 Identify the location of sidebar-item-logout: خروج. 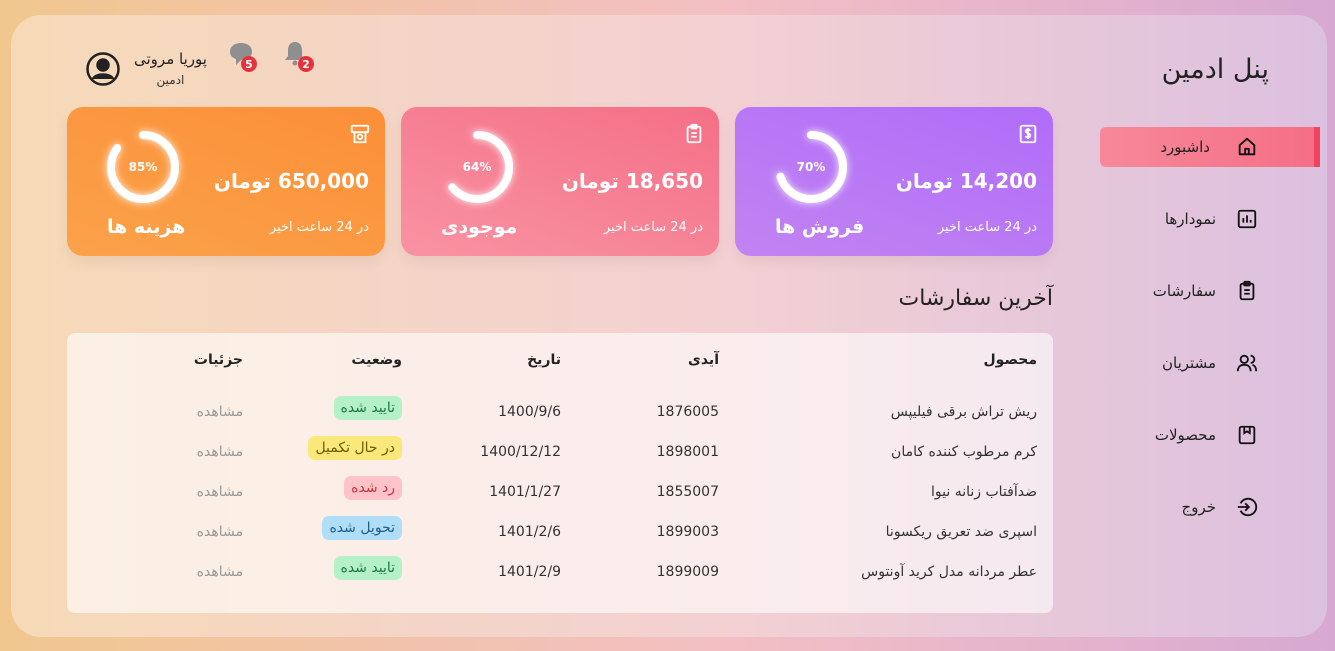
(1210, 507).